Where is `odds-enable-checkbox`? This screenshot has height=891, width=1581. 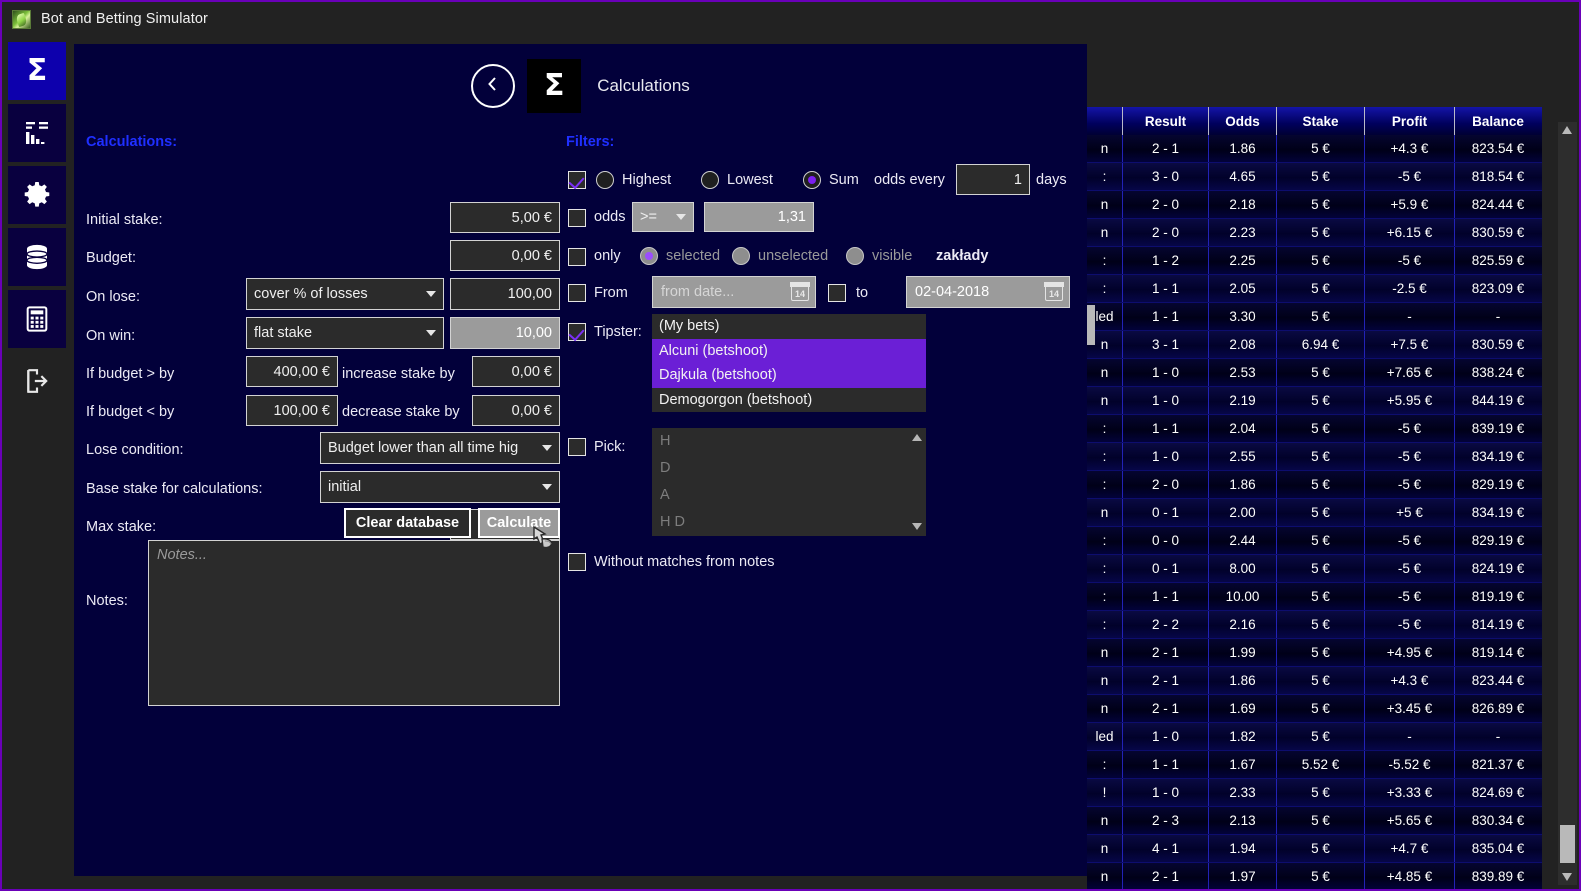 odds-enable-checkbox is located at coordinates (577, 218).